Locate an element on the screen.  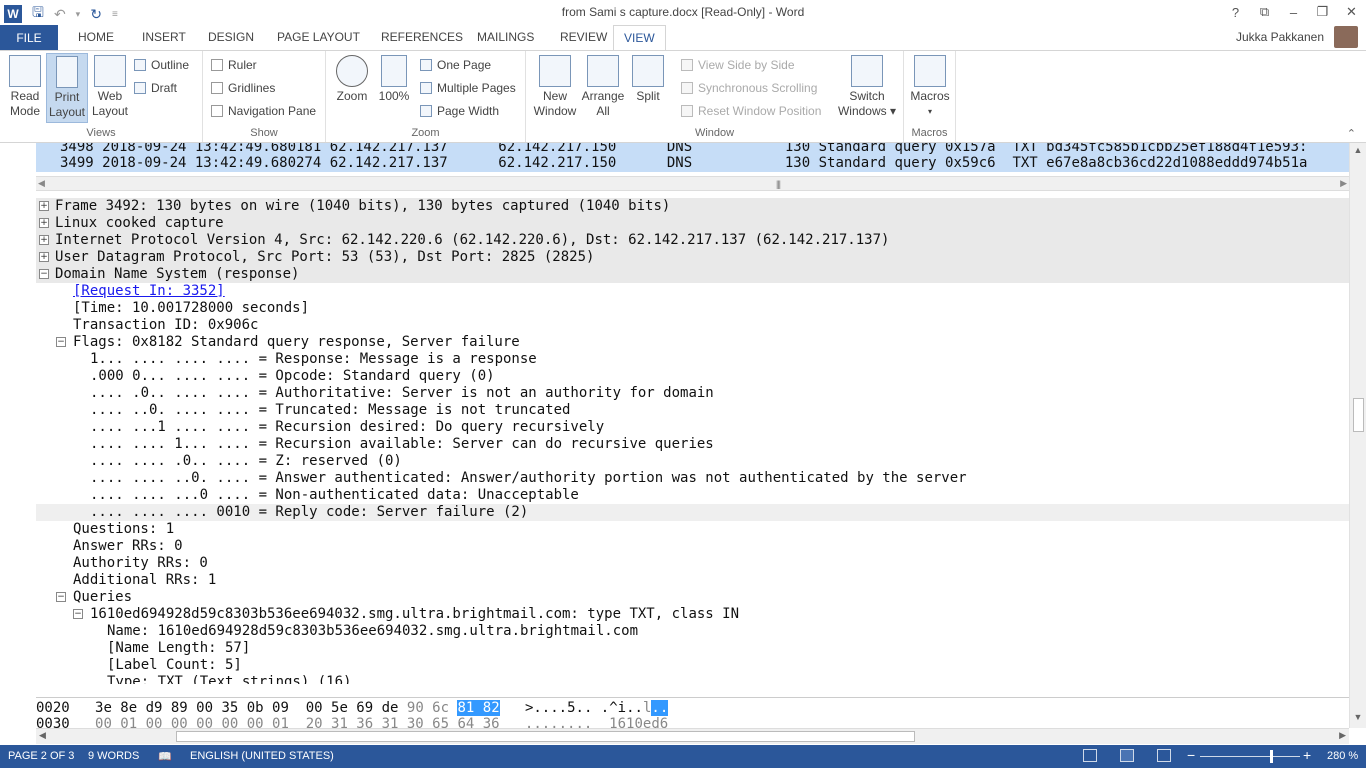
multiple-pages-icon is located at coordinates (426, 88).